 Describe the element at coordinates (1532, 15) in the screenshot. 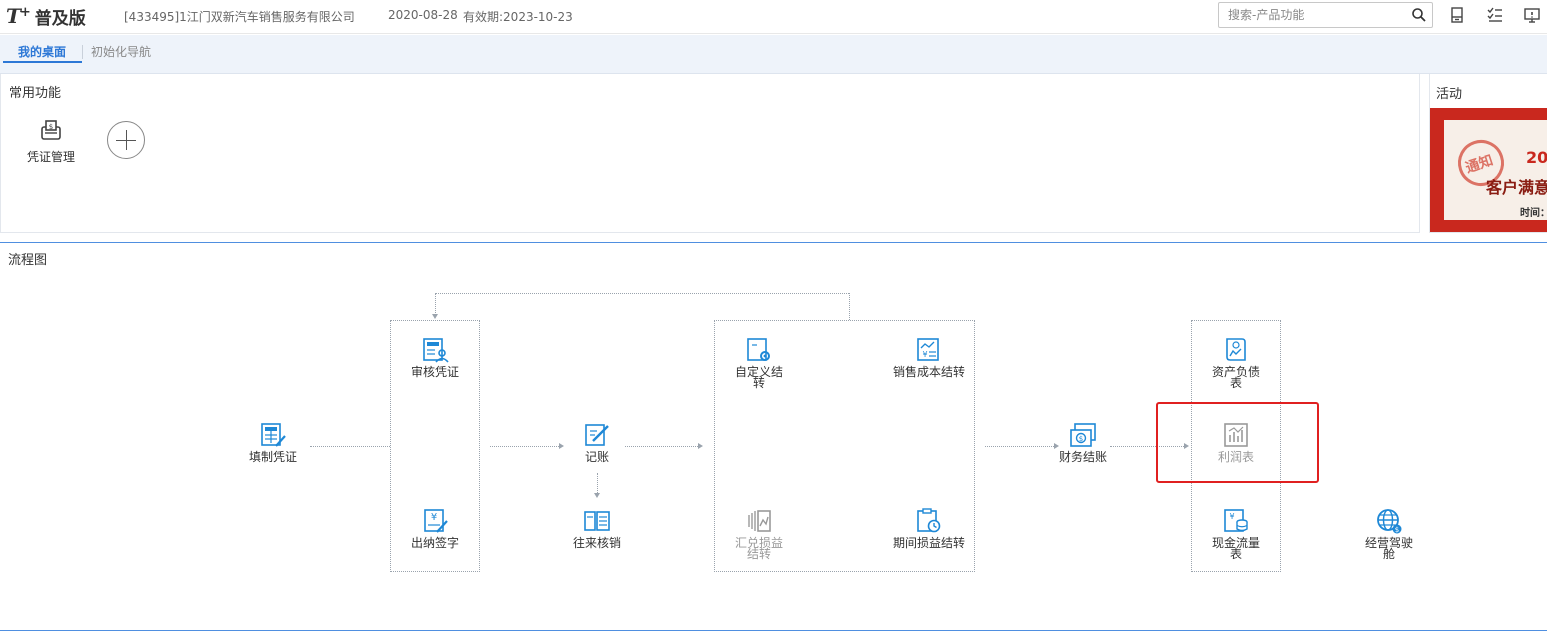

I see `message-icon` at that location.